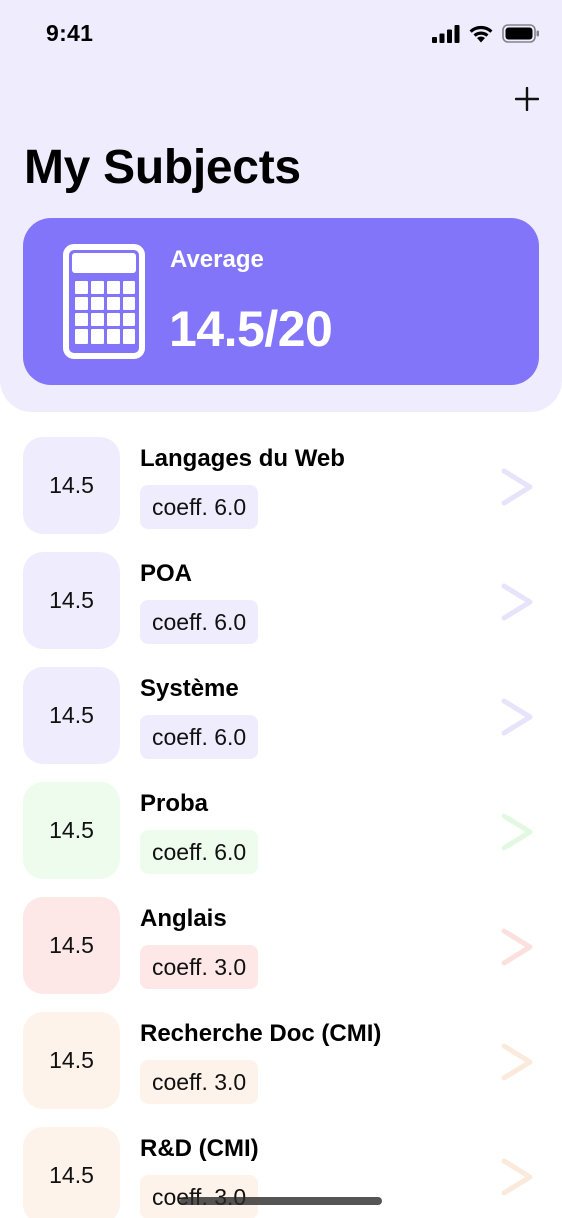 The height and width of the screenshot is (1218, 562). Describe the element at coordinates (162, 167) in the screenshot. I see `page-title: My Subjects` at that location.